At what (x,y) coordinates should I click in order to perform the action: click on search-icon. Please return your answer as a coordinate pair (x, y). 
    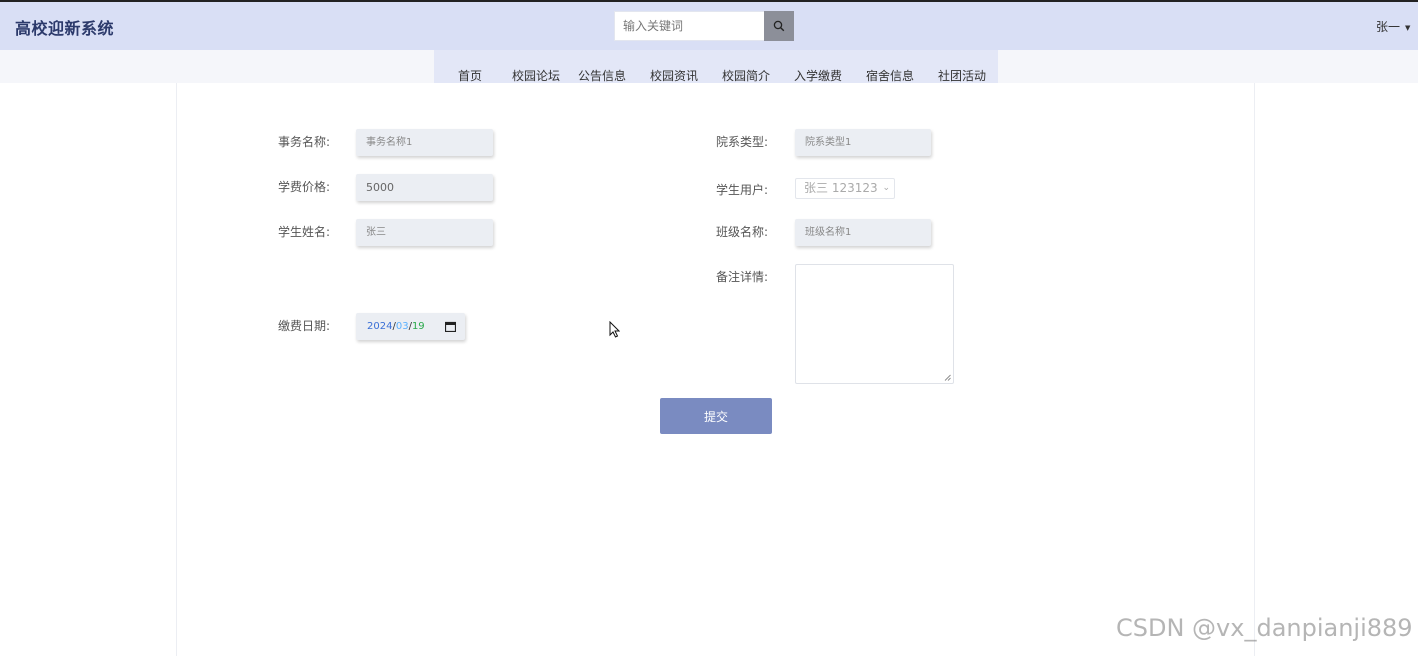
    Looking at the image, I should click on (779, 26).